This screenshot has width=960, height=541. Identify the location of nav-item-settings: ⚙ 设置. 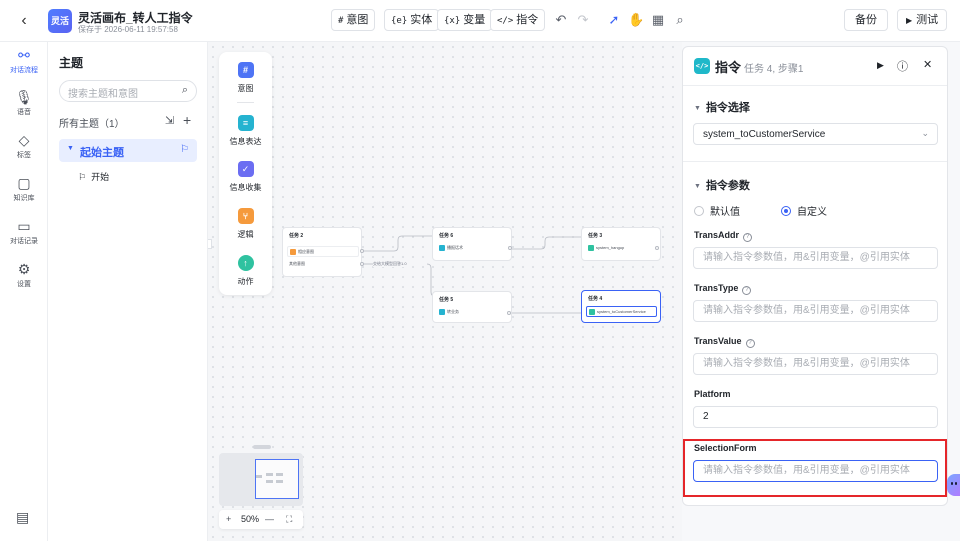
(24, 274).